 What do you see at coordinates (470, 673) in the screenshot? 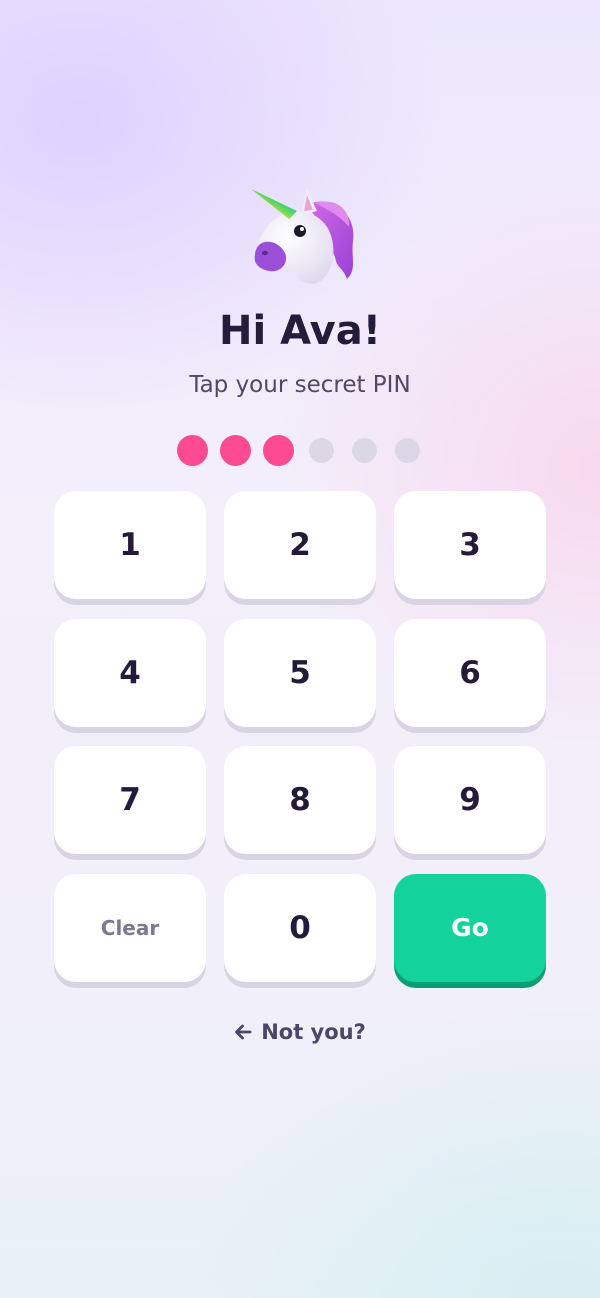
I see `key-6-button: 6` at bounding box center [470, 673].